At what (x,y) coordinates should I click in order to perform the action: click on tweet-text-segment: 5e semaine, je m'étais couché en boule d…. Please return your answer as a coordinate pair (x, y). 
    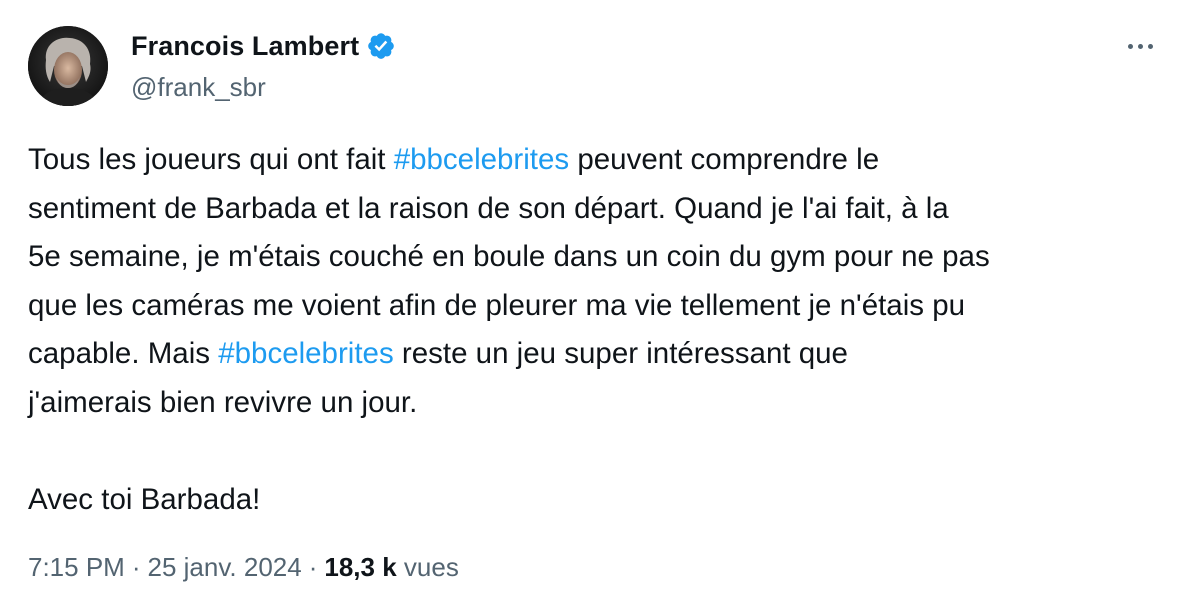
    Looking at the image, I should click on (509, 256).